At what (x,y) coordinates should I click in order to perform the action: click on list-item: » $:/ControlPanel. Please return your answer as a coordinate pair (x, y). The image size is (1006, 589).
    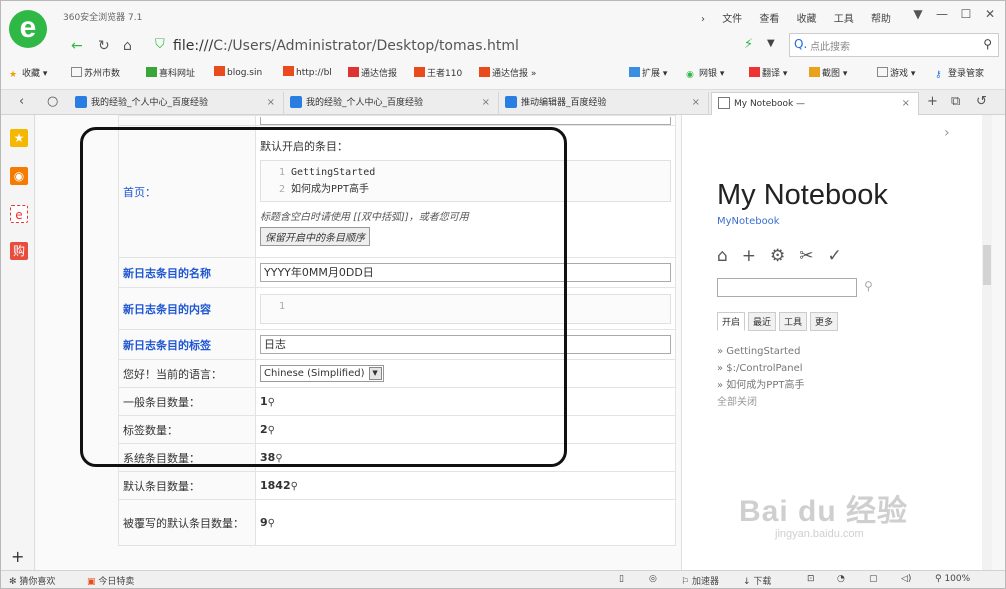
    Looking at the image, I should click on (760, 368).